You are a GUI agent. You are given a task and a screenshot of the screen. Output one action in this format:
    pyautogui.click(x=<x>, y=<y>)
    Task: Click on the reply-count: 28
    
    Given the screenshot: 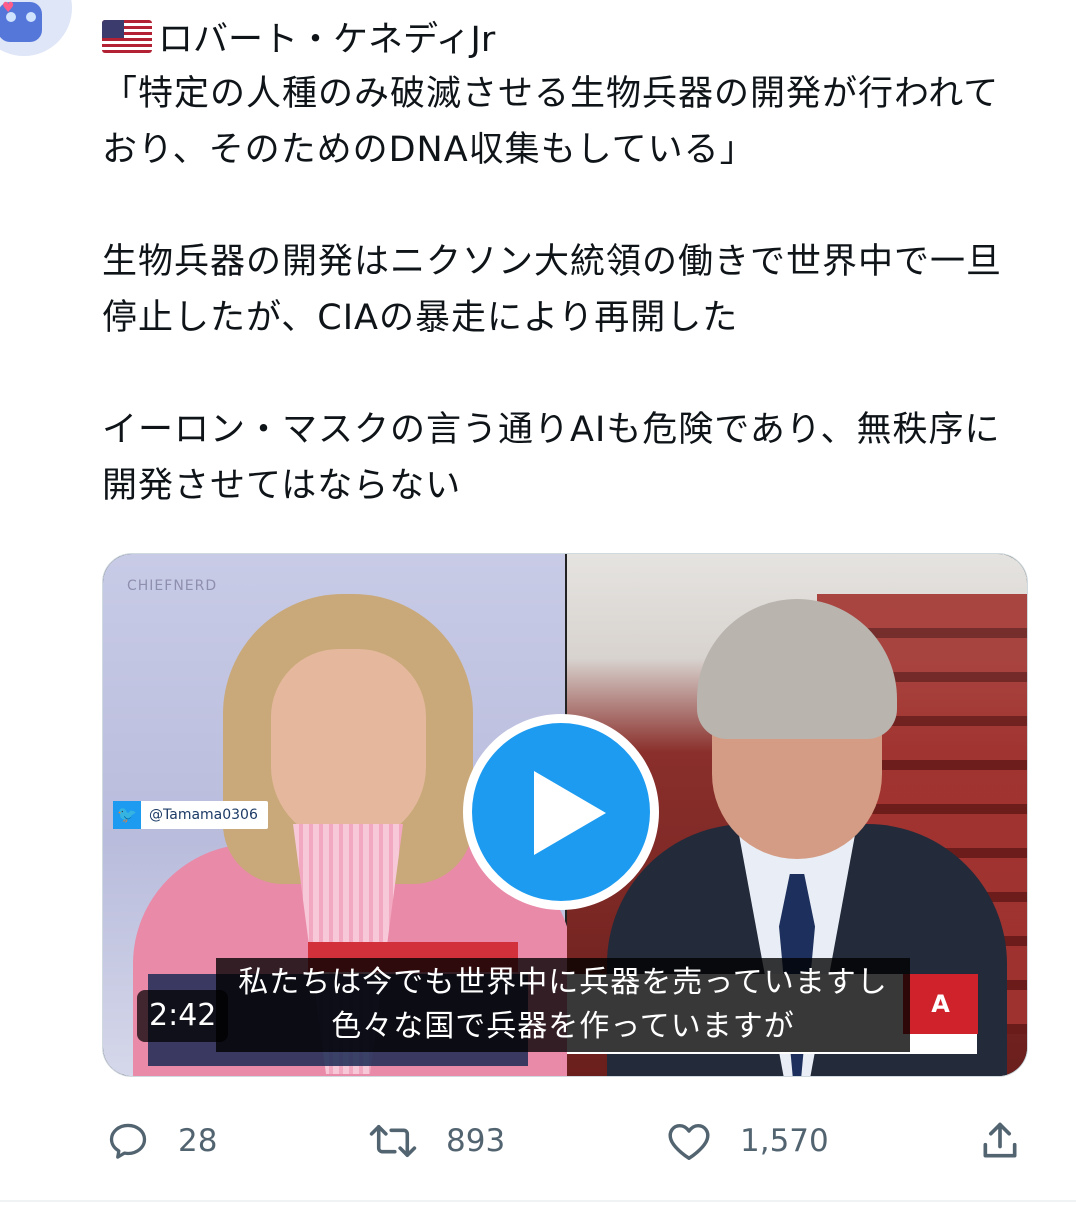 What is the action you would take?
    pyautogui.click(x=198, y=1141)
    